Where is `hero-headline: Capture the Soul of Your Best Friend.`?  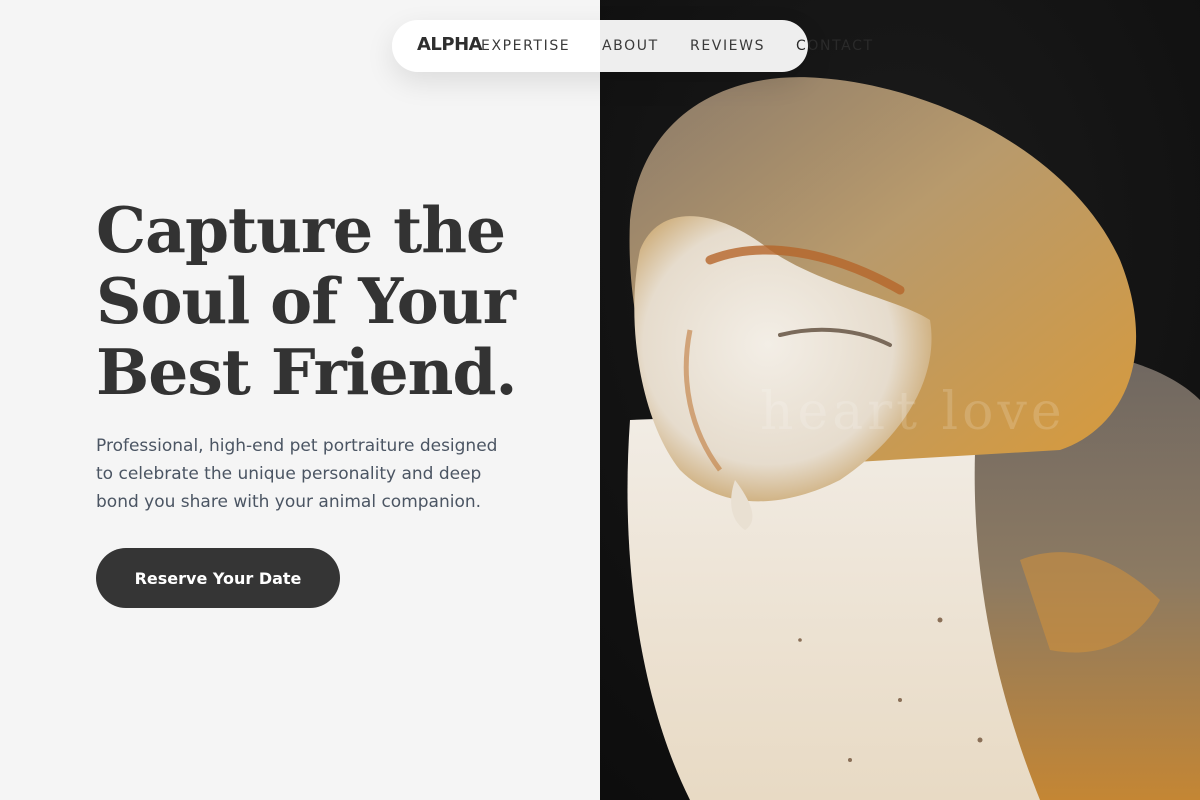
hero-headline: Capture the Soul of Your Best Friend. is located at coordinates (336, 301).